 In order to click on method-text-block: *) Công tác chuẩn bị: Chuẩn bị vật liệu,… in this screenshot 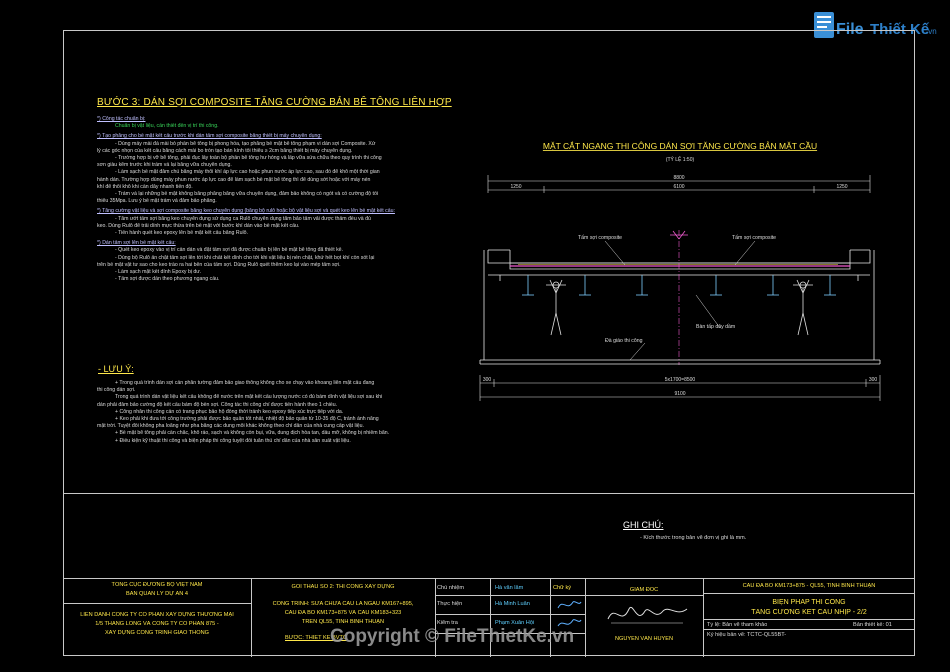, I will do `click(267, 199)`.